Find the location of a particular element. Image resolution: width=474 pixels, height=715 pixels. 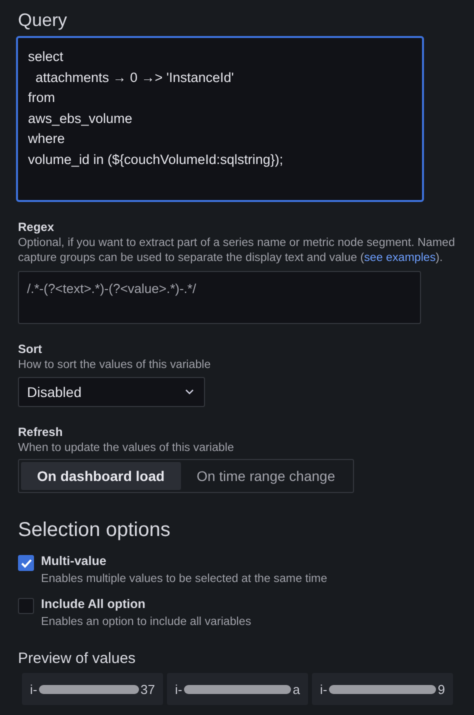

section-title: Selection options is located at coordinates (95, 530).